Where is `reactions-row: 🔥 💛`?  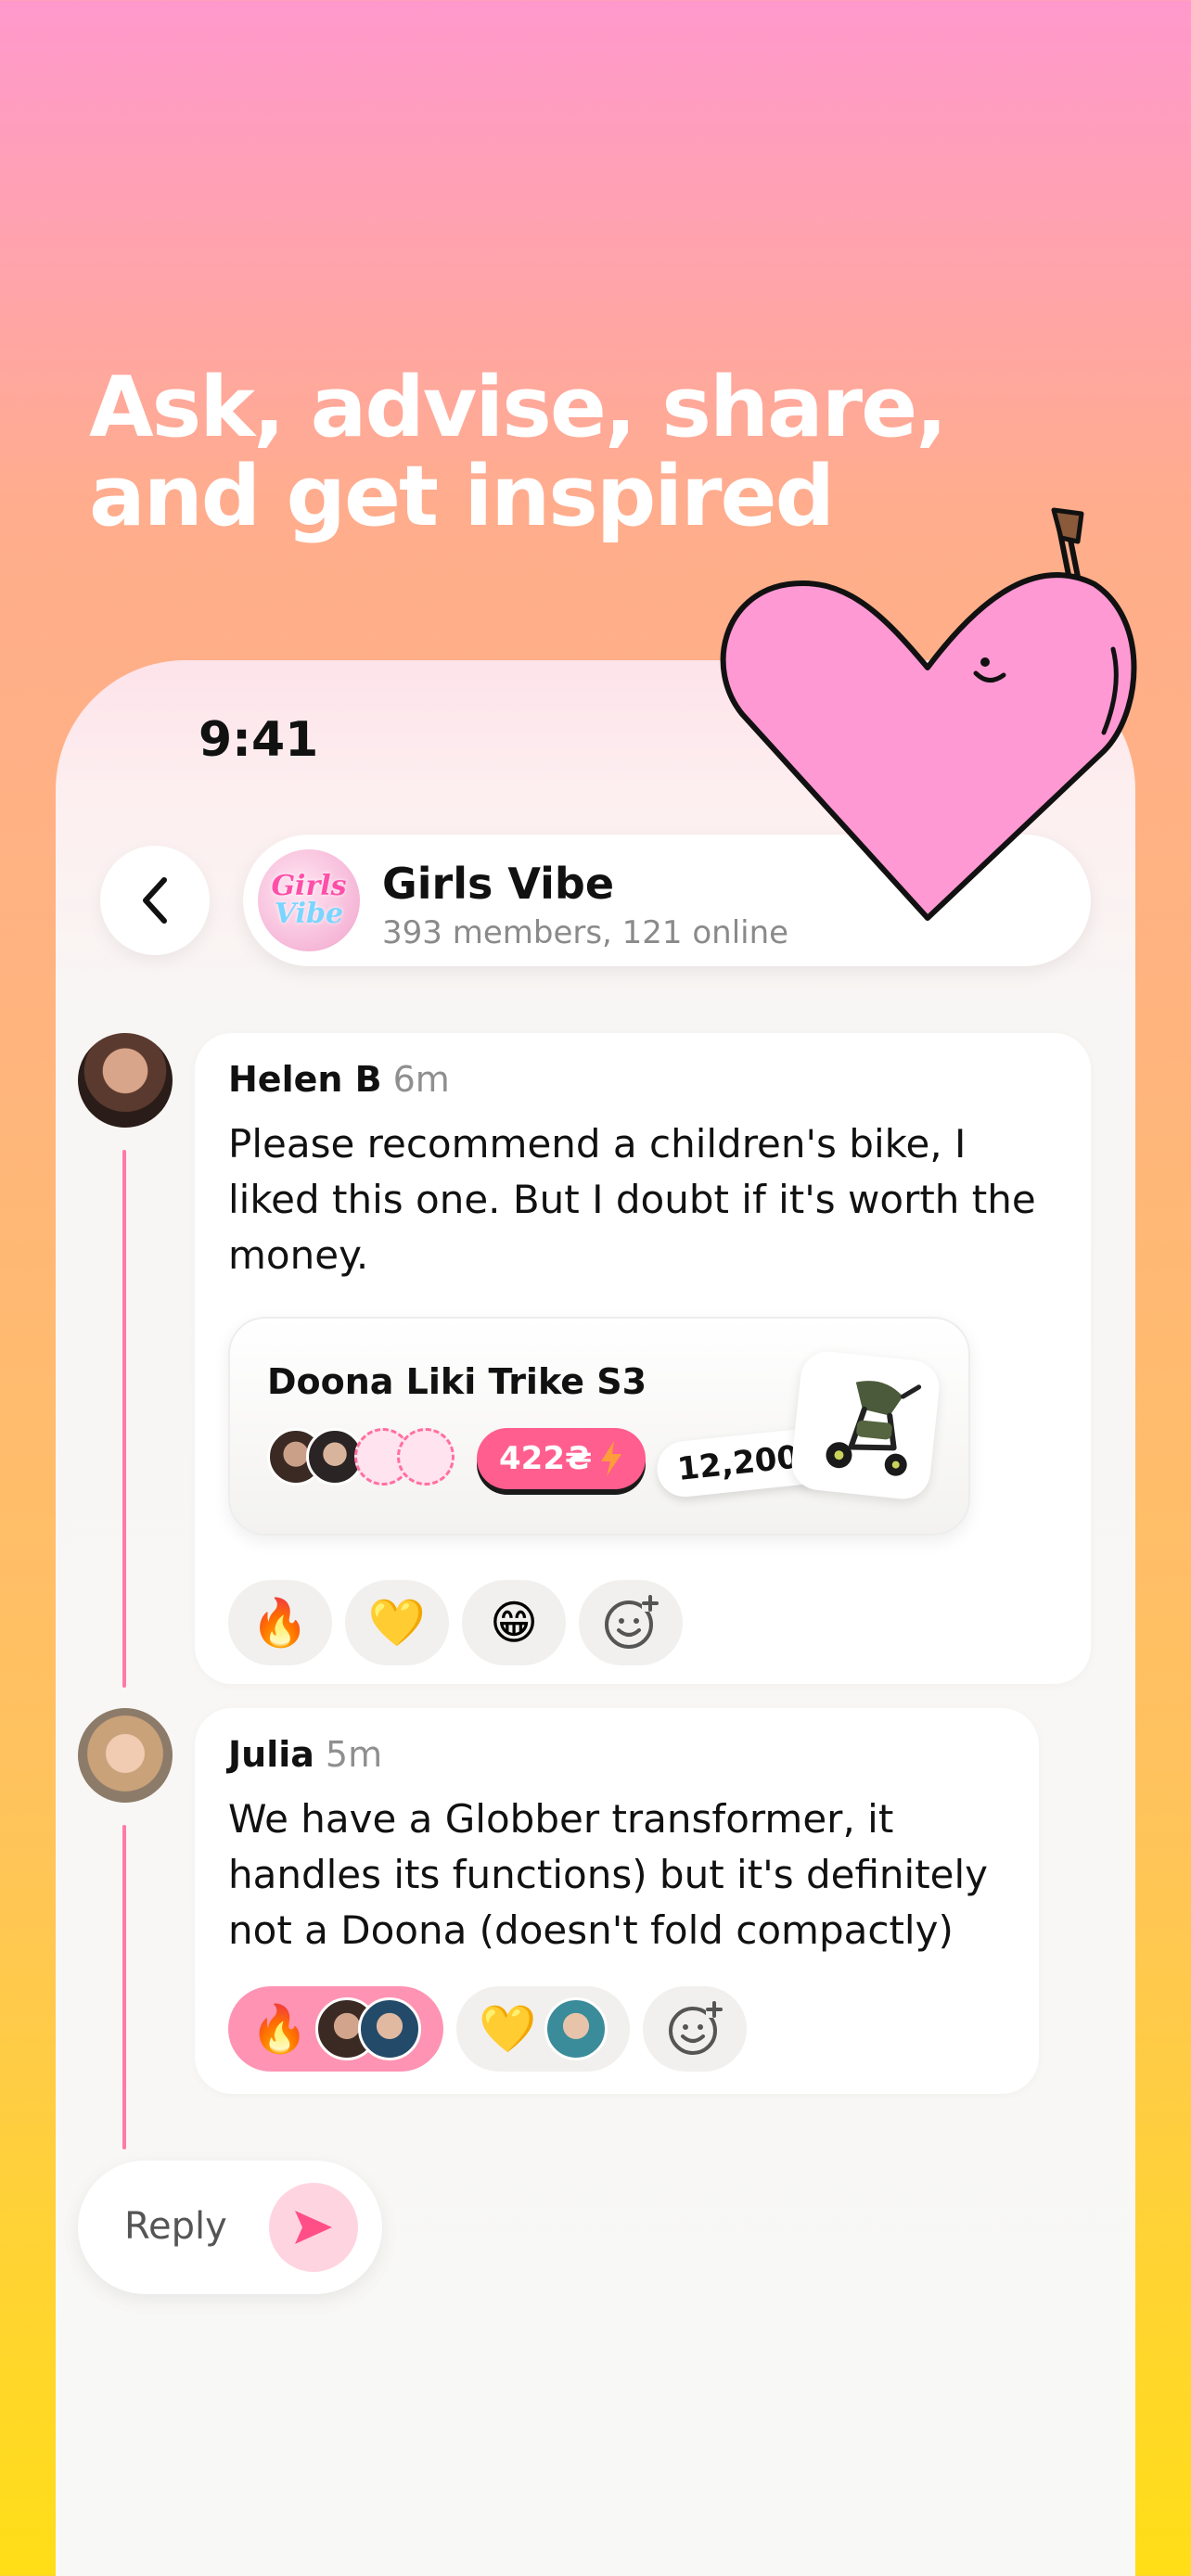 reactions-row: 🔥 💛 is located at coordinates (488, 2029).